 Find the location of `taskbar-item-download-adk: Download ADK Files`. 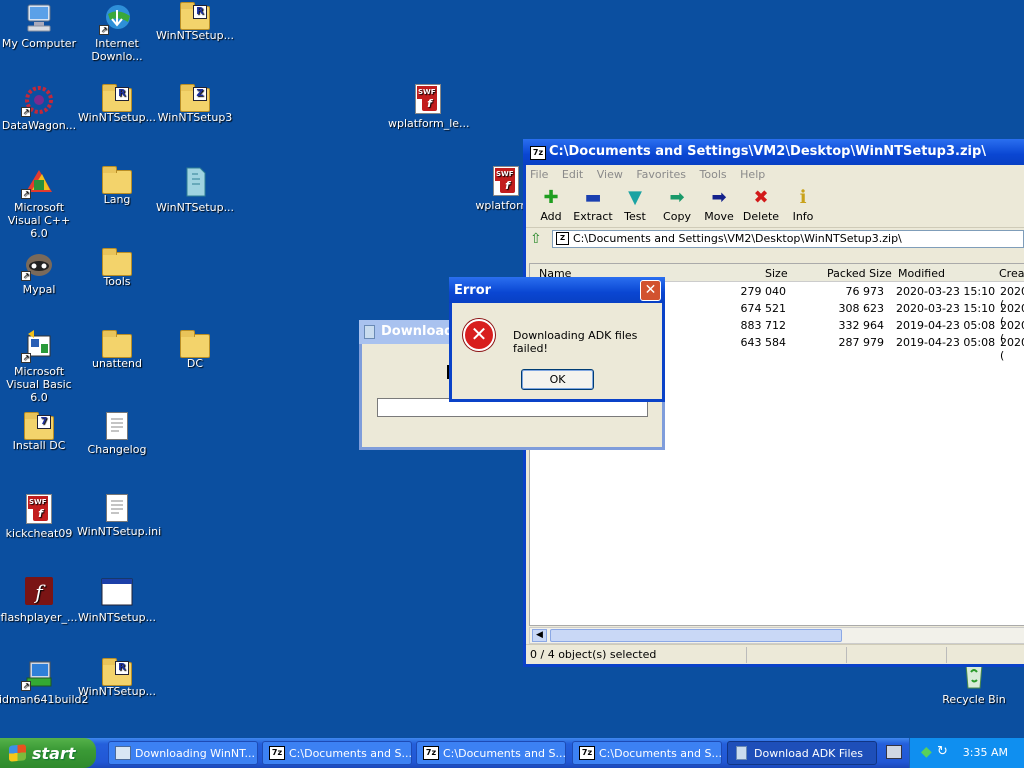

taskbar-item-download-adk: Download ADK Files is located at coordinates (802, 753).